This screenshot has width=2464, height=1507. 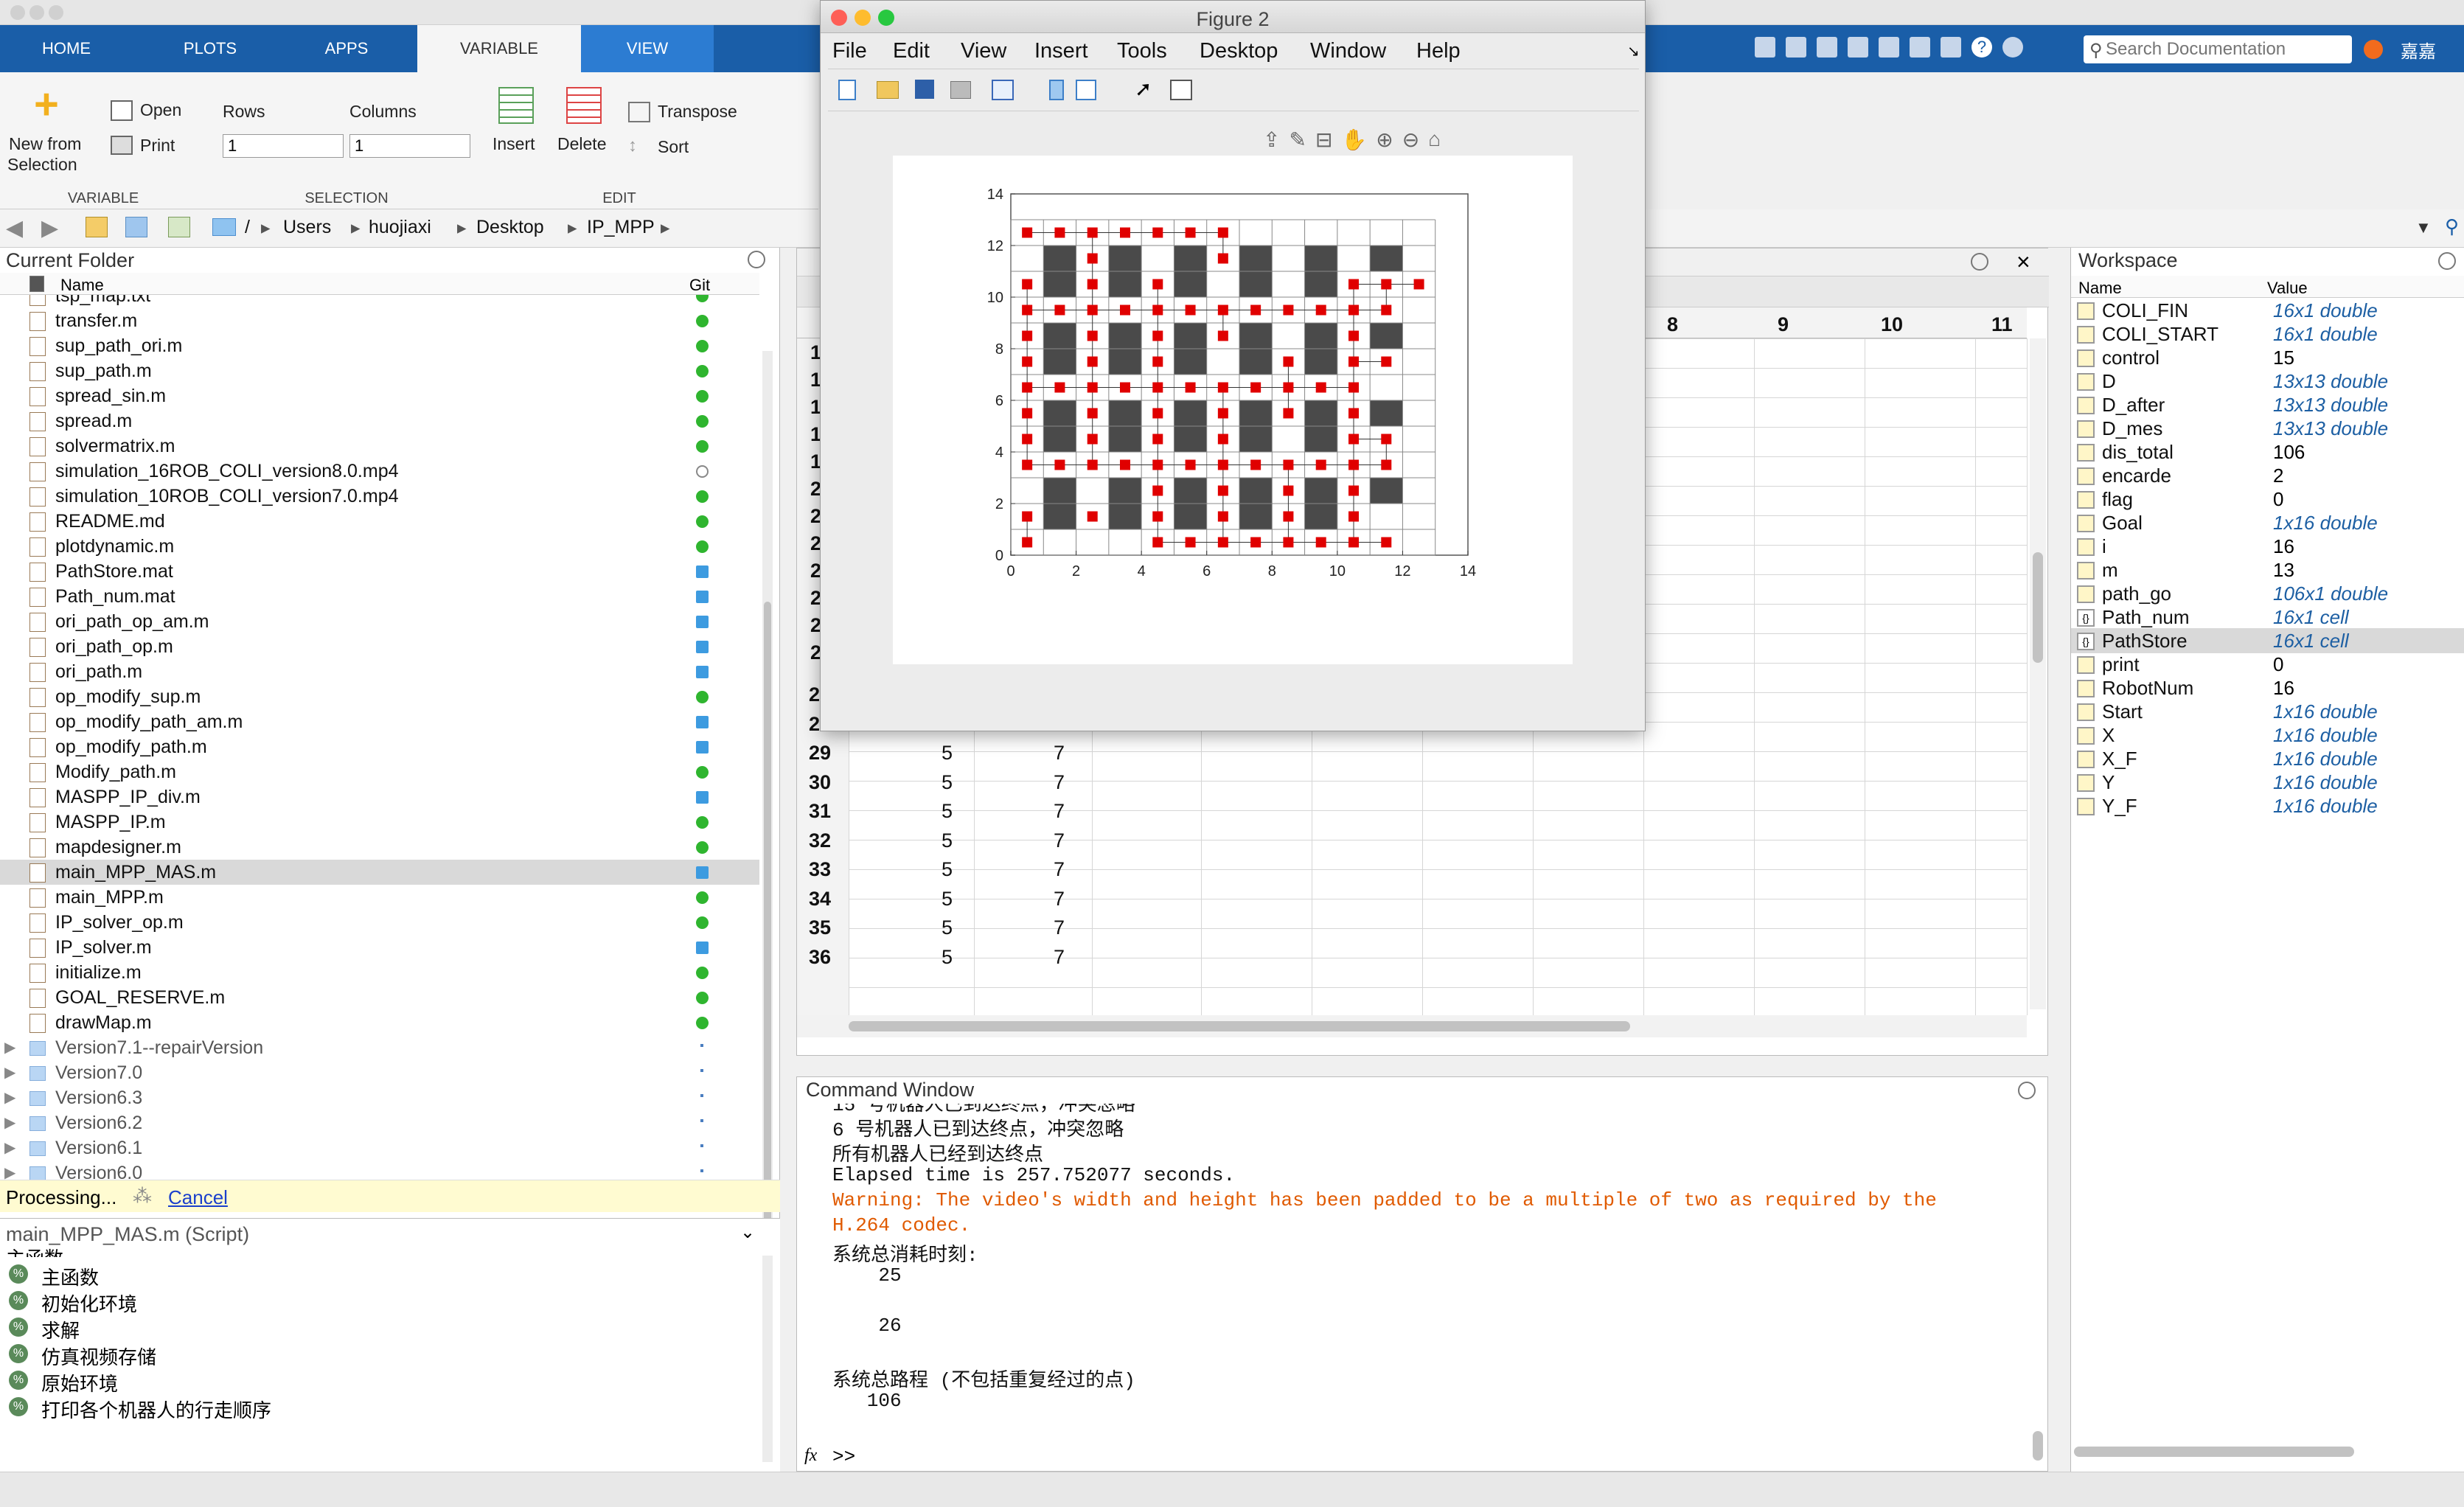 I want to click on dock-arrow-icon: ↘, so click(x=1633, y=51).